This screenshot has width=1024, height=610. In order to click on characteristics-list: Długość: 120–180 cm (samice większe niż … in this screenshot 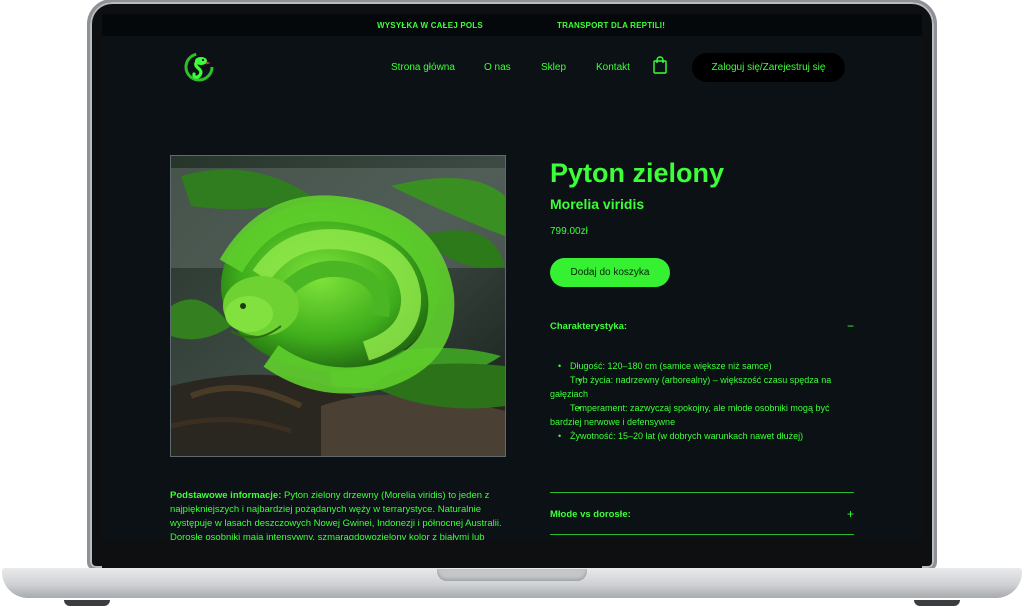, I will do `click(702, 401)`.